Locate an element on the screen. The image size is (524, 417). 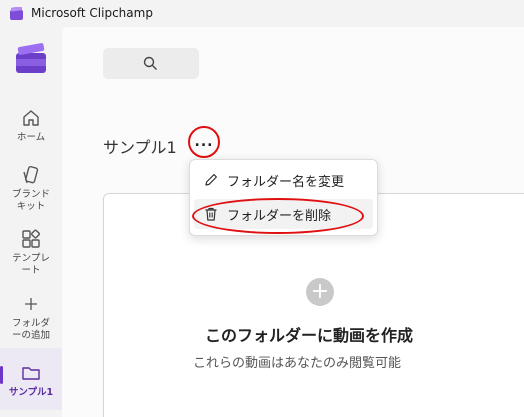
sidebar-item-home: ホーム is located at coordinates (31, 125).